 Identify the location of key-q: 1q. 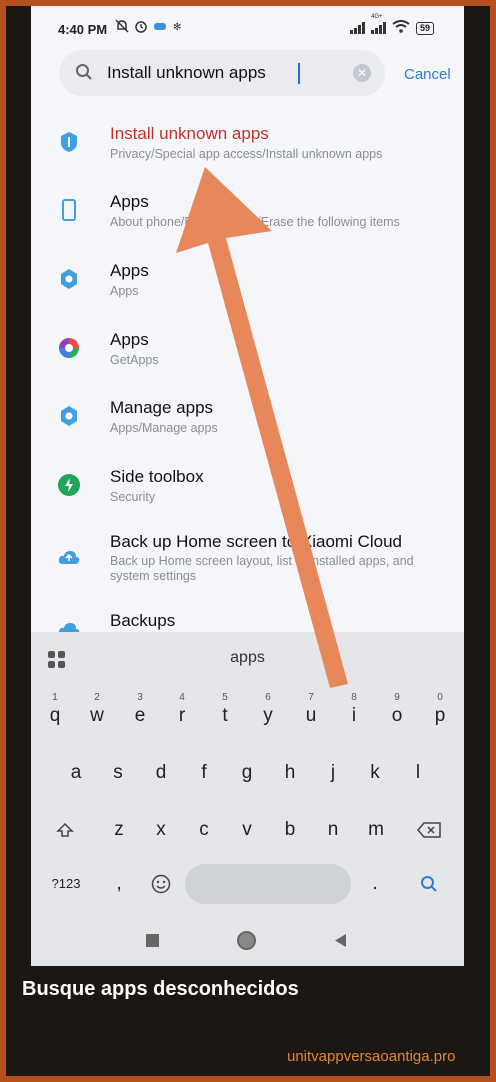
(55, 715).